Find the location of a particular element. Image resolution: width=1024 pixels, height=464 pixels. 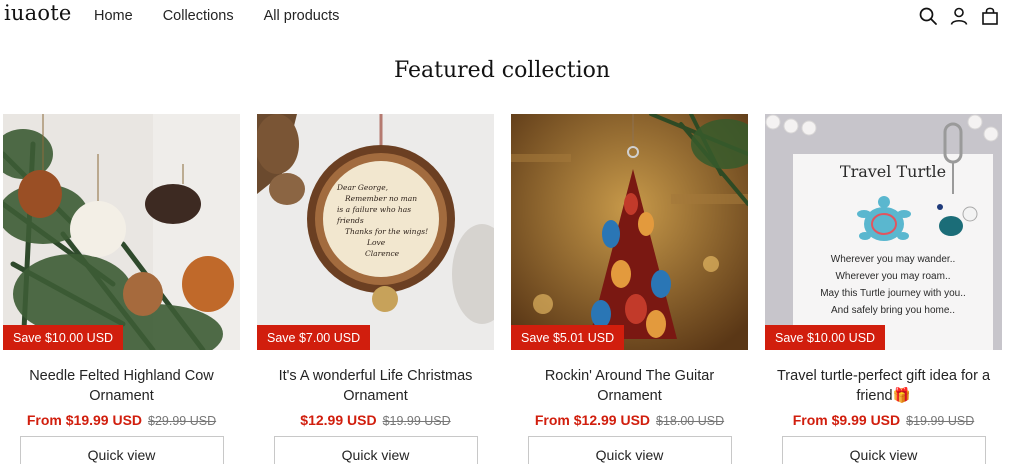

product-price: From $9.99 USD $19.99 USD is located at coordinates (883, 420).